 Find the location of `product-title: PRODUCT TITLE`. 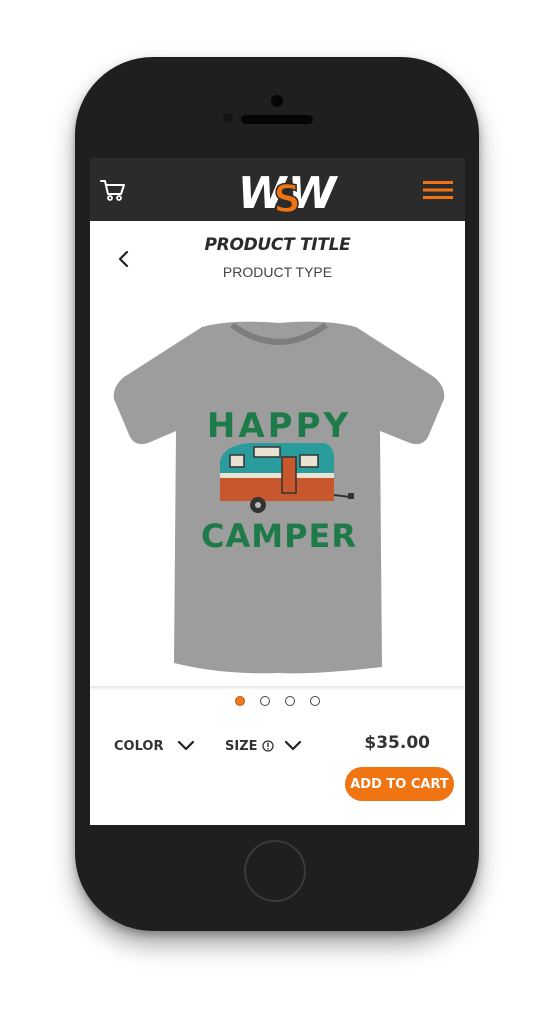

product-title: PRODUCT TITLE is located at coordinates (277, 245).